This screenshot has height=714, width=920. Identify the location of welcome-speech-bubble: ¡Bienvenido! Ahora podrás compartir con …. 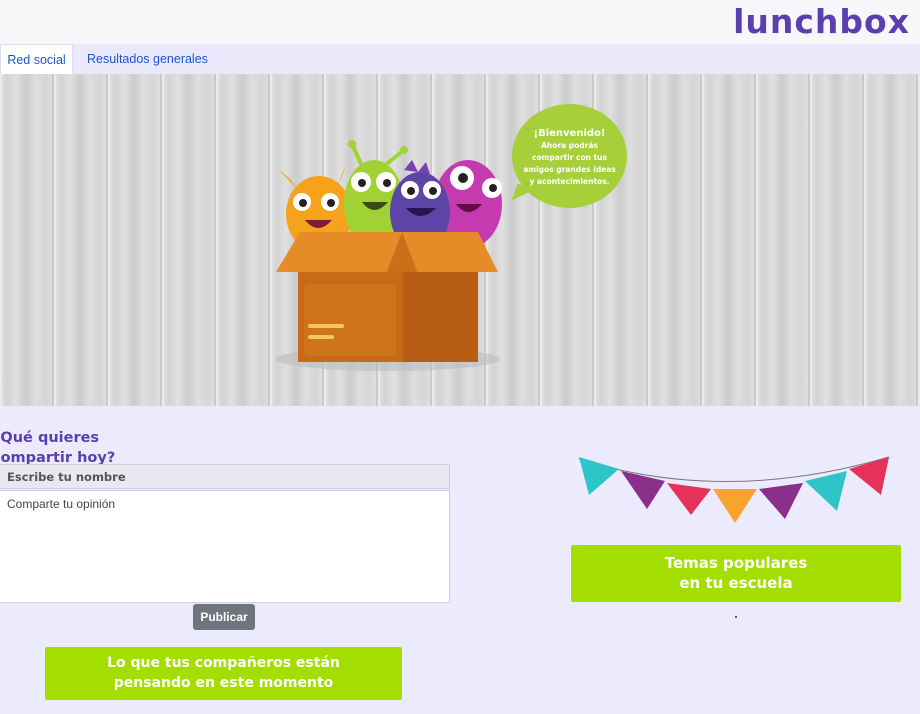
(569, 156).